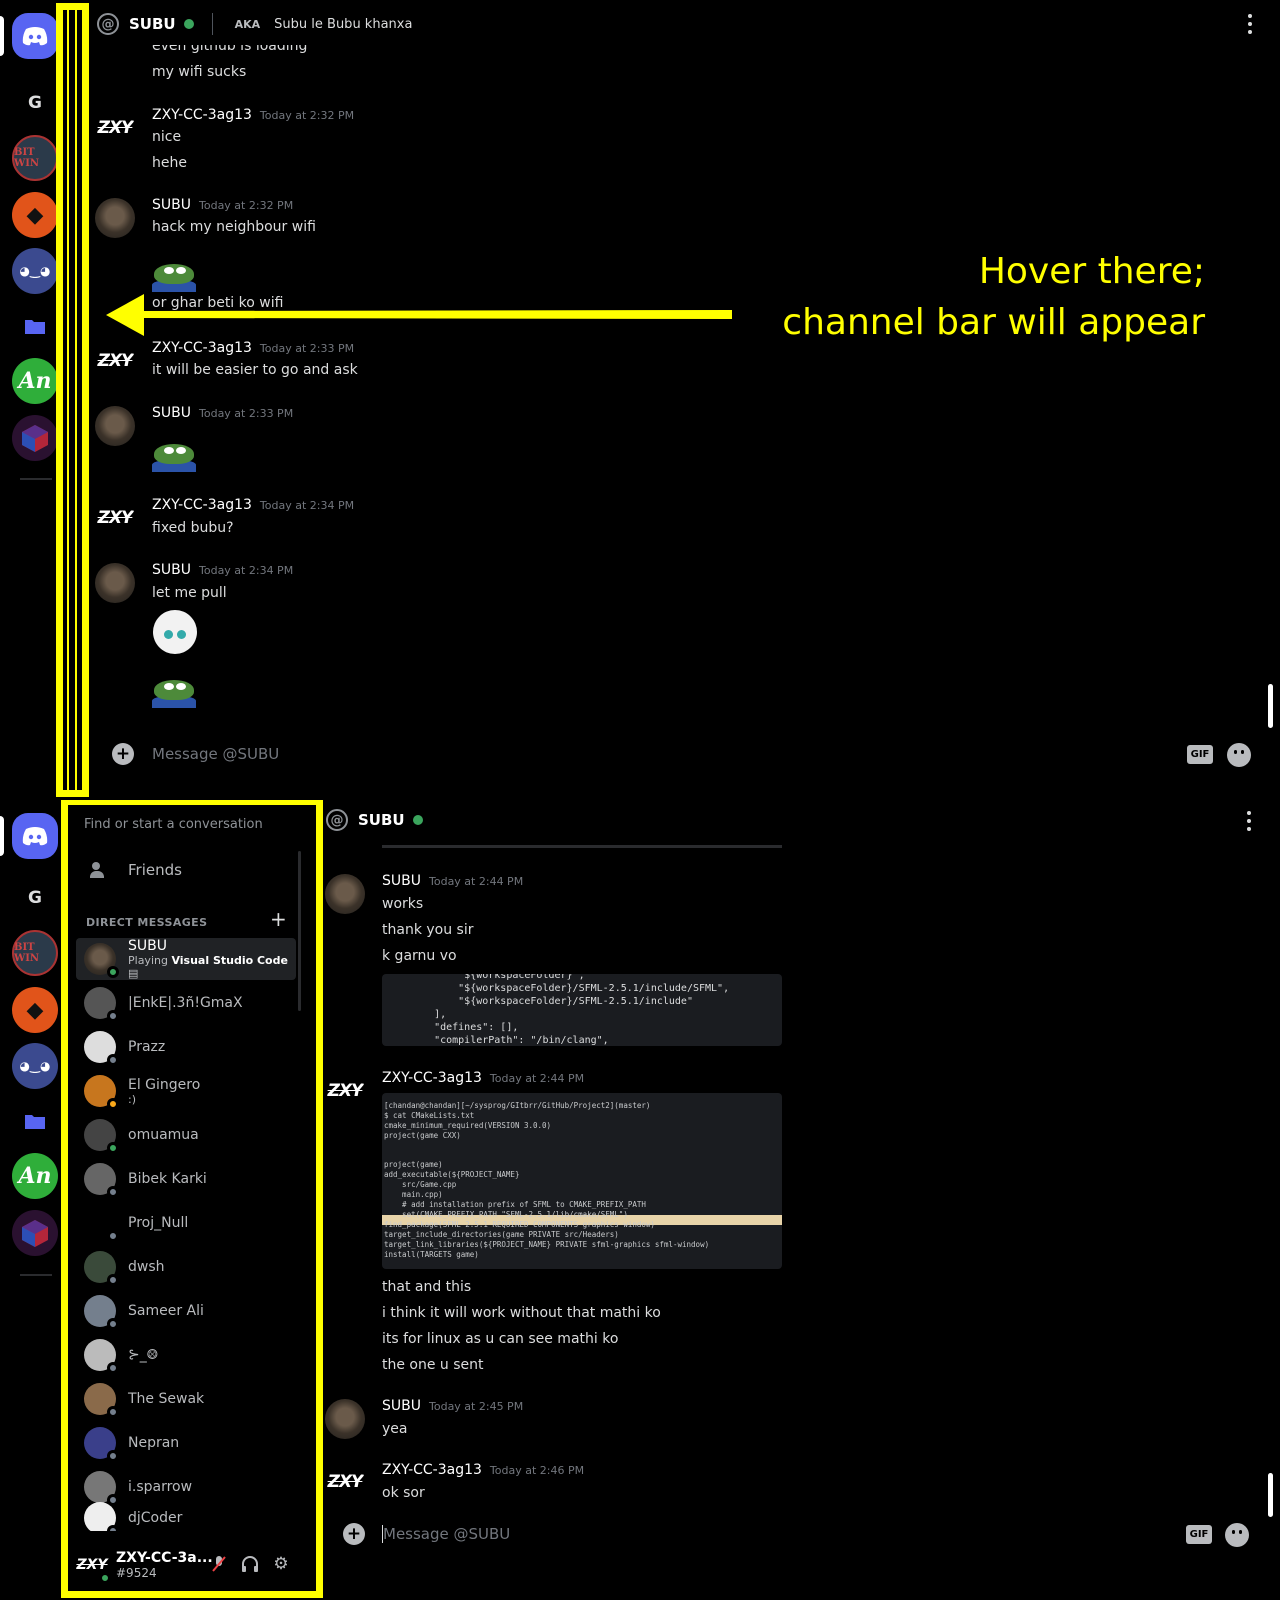 Image resolution: width=1280 pixels, height=1600 pixels. What do you see at coordinates (582, 846) in the screenshot?
I see `message-divider` at bounding box center [582, 846].